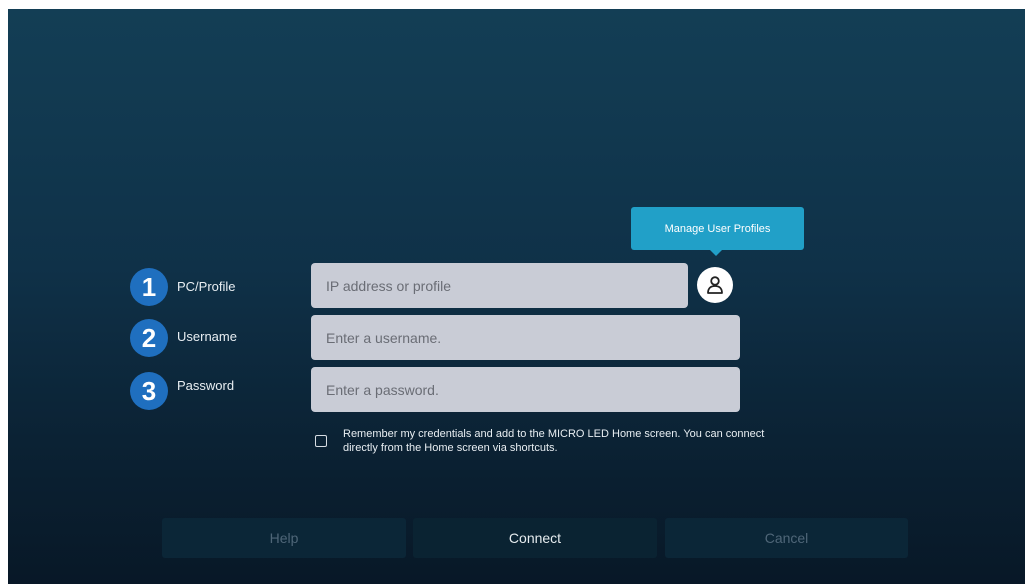 The width and height of the screenshot is (1033, 587). I want to click on username-label: Username, so click(207, 336).